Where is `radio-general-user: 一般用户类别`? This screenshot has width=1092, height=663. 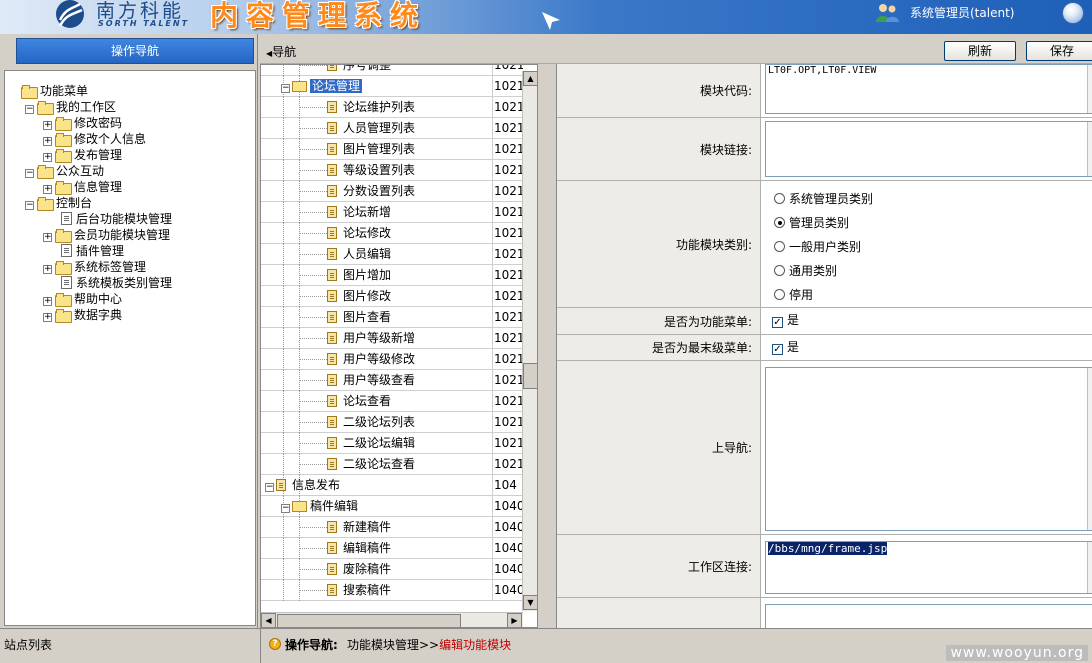
radio-general-user: 一般用户类别 is located at coordinates (817, 247).